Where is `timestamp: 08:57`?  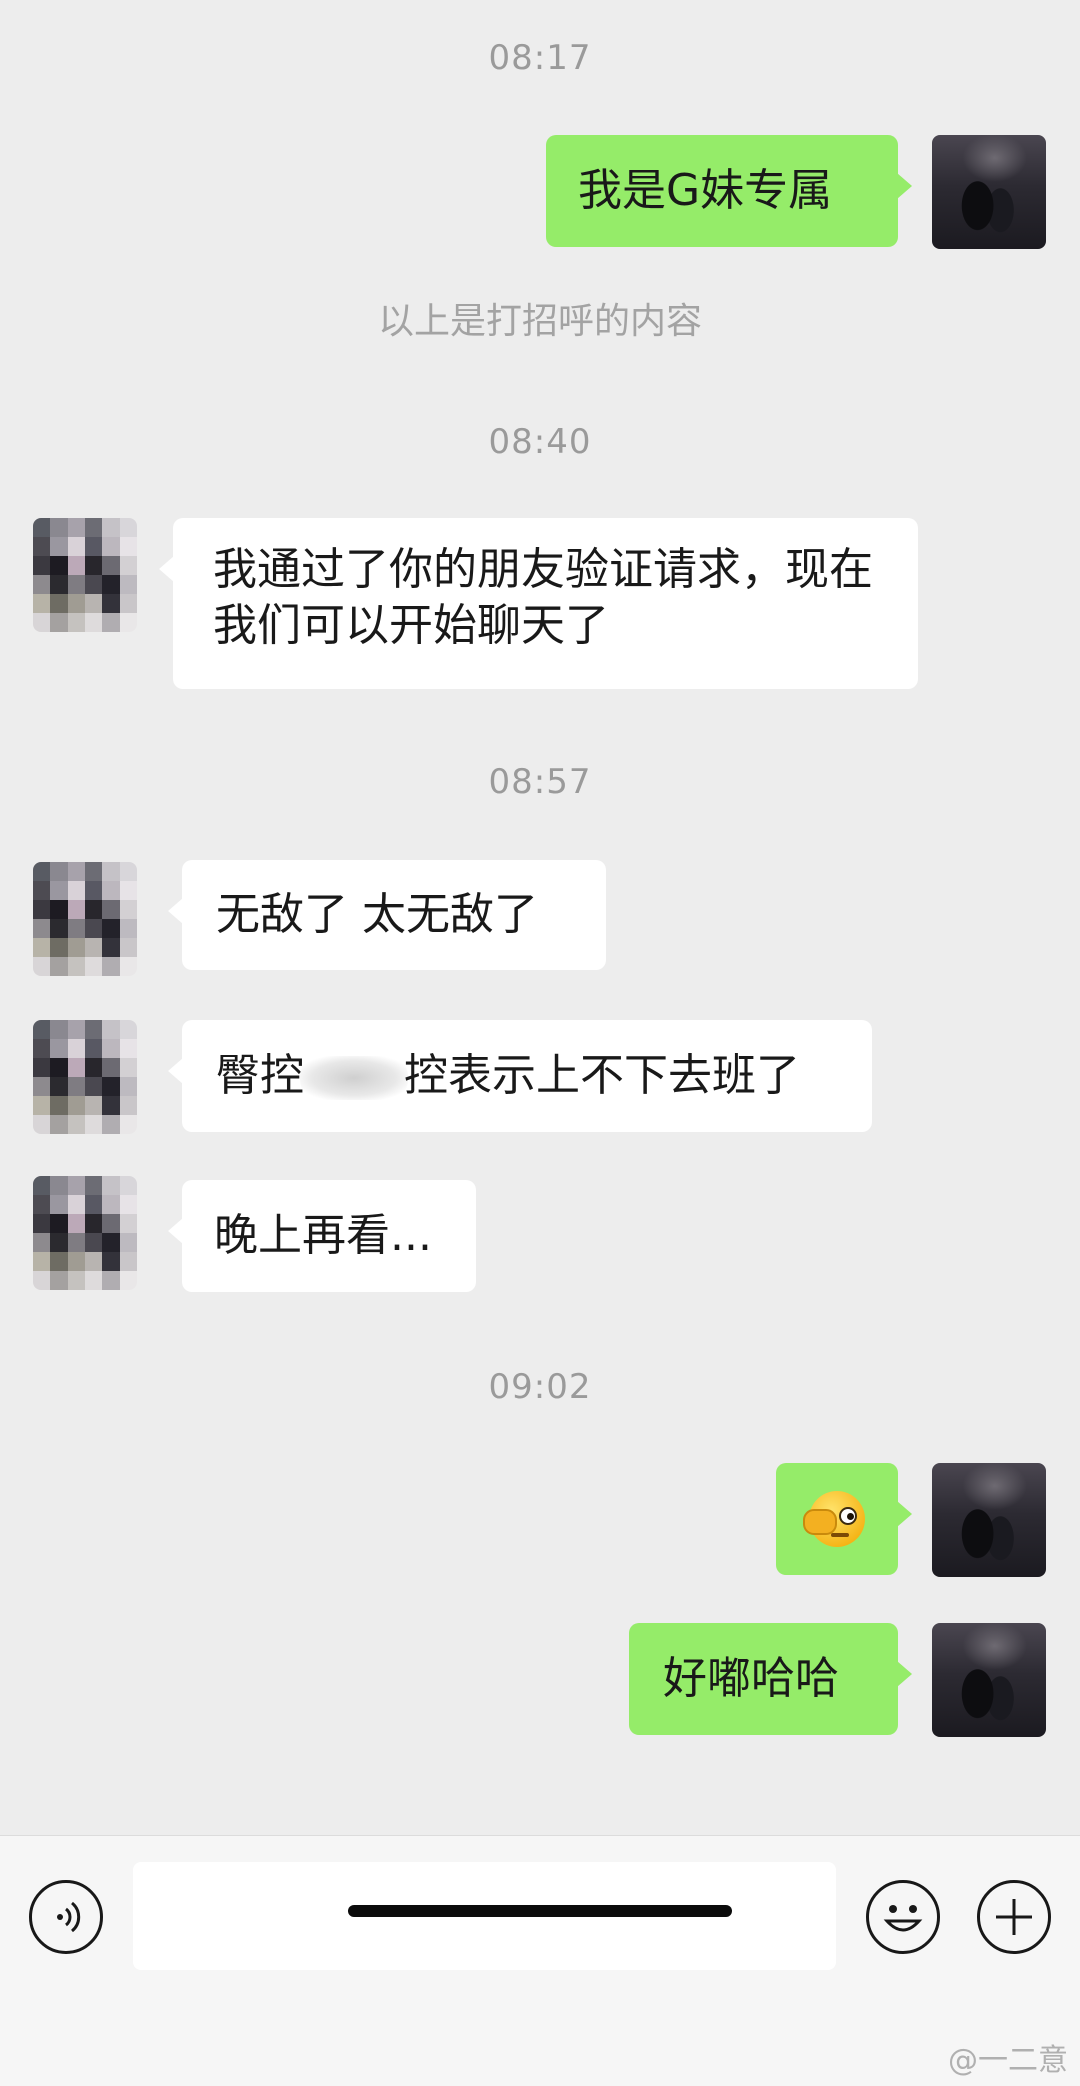
timestamp: 08:57 is located at coordinates (540, 782).